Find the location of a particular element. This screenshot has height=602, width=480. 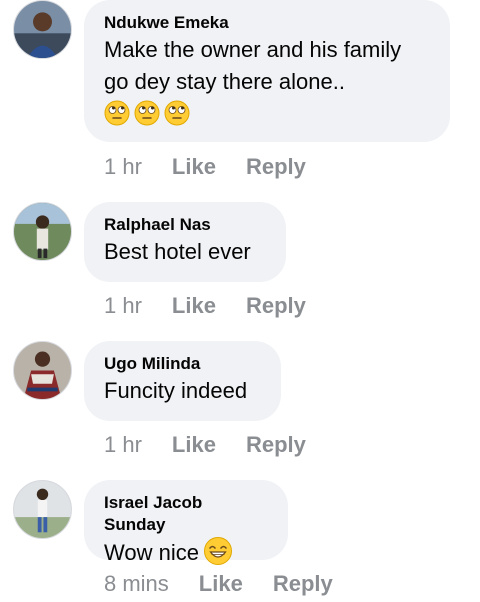

comment-bubble: Ugo Milinda Funcity indeed is located at coordinates (182, 381).